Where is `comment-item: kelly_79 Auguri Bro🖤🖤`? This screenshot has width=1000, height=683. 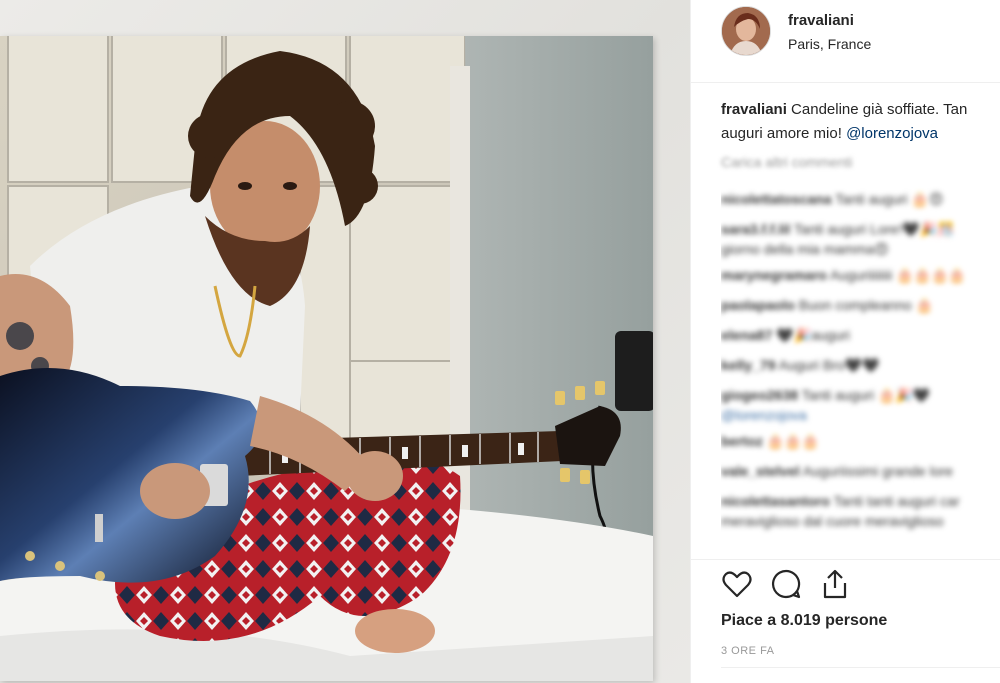
comment-item: kelly_79 Auguri Bro🖤🖤 is located at coordinates (860, 365).